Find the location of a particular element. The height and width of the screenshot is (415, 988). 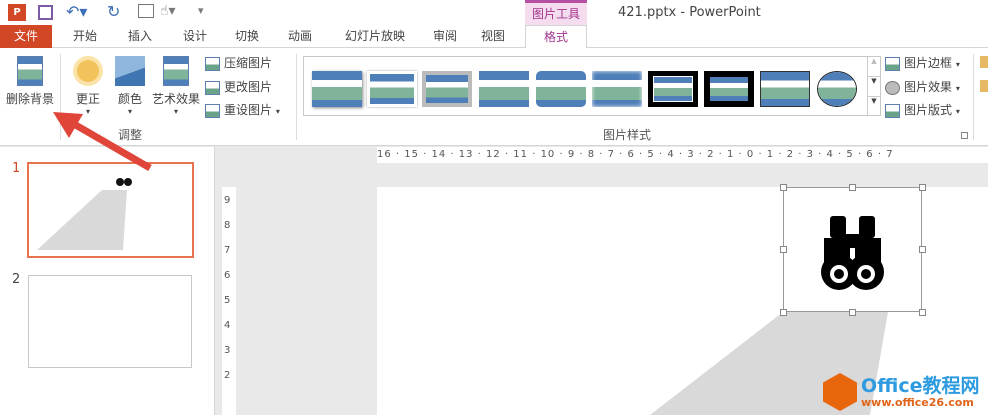

dialog-launcher-icon is located at coordinates (964, 135).